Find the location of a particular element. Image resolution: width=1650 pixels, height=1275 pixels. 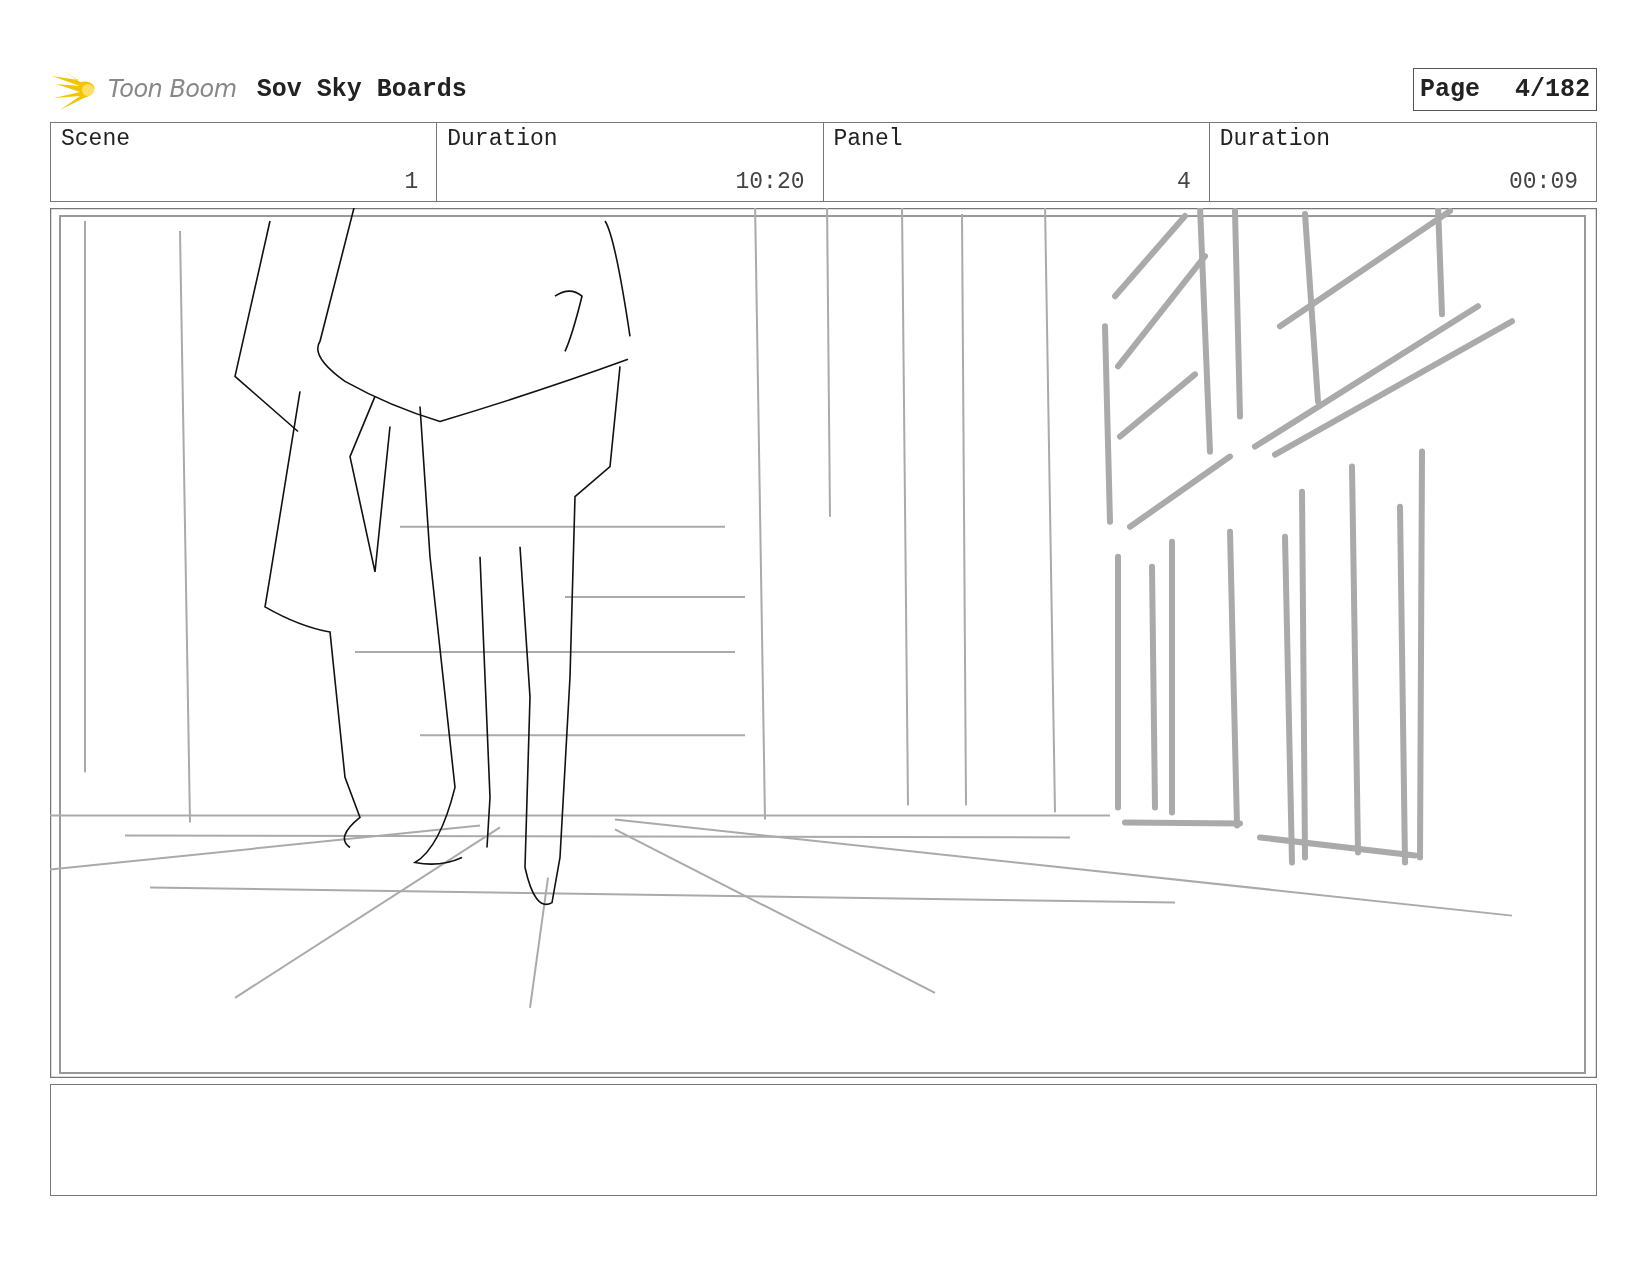

field-value: 4 is located at coordinates (1183, 182).